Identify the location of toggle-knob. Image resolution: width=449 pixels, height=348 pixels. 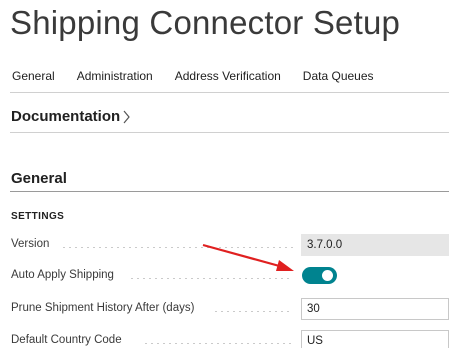
(327, 275).